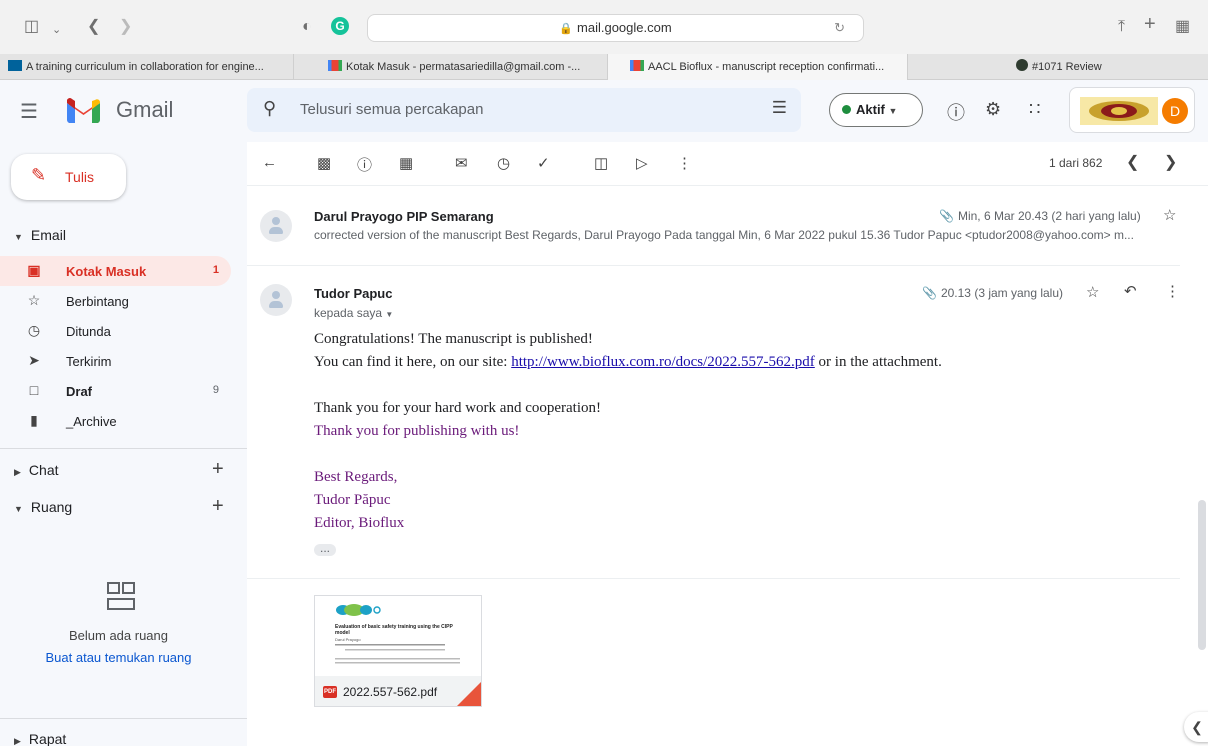 This screenshot has width=1208, height=746. What do you see at coordinates (124, 469) in the screenshot?
I see `section-chat: ▶ Chat +` at bounding box center [124, 469].